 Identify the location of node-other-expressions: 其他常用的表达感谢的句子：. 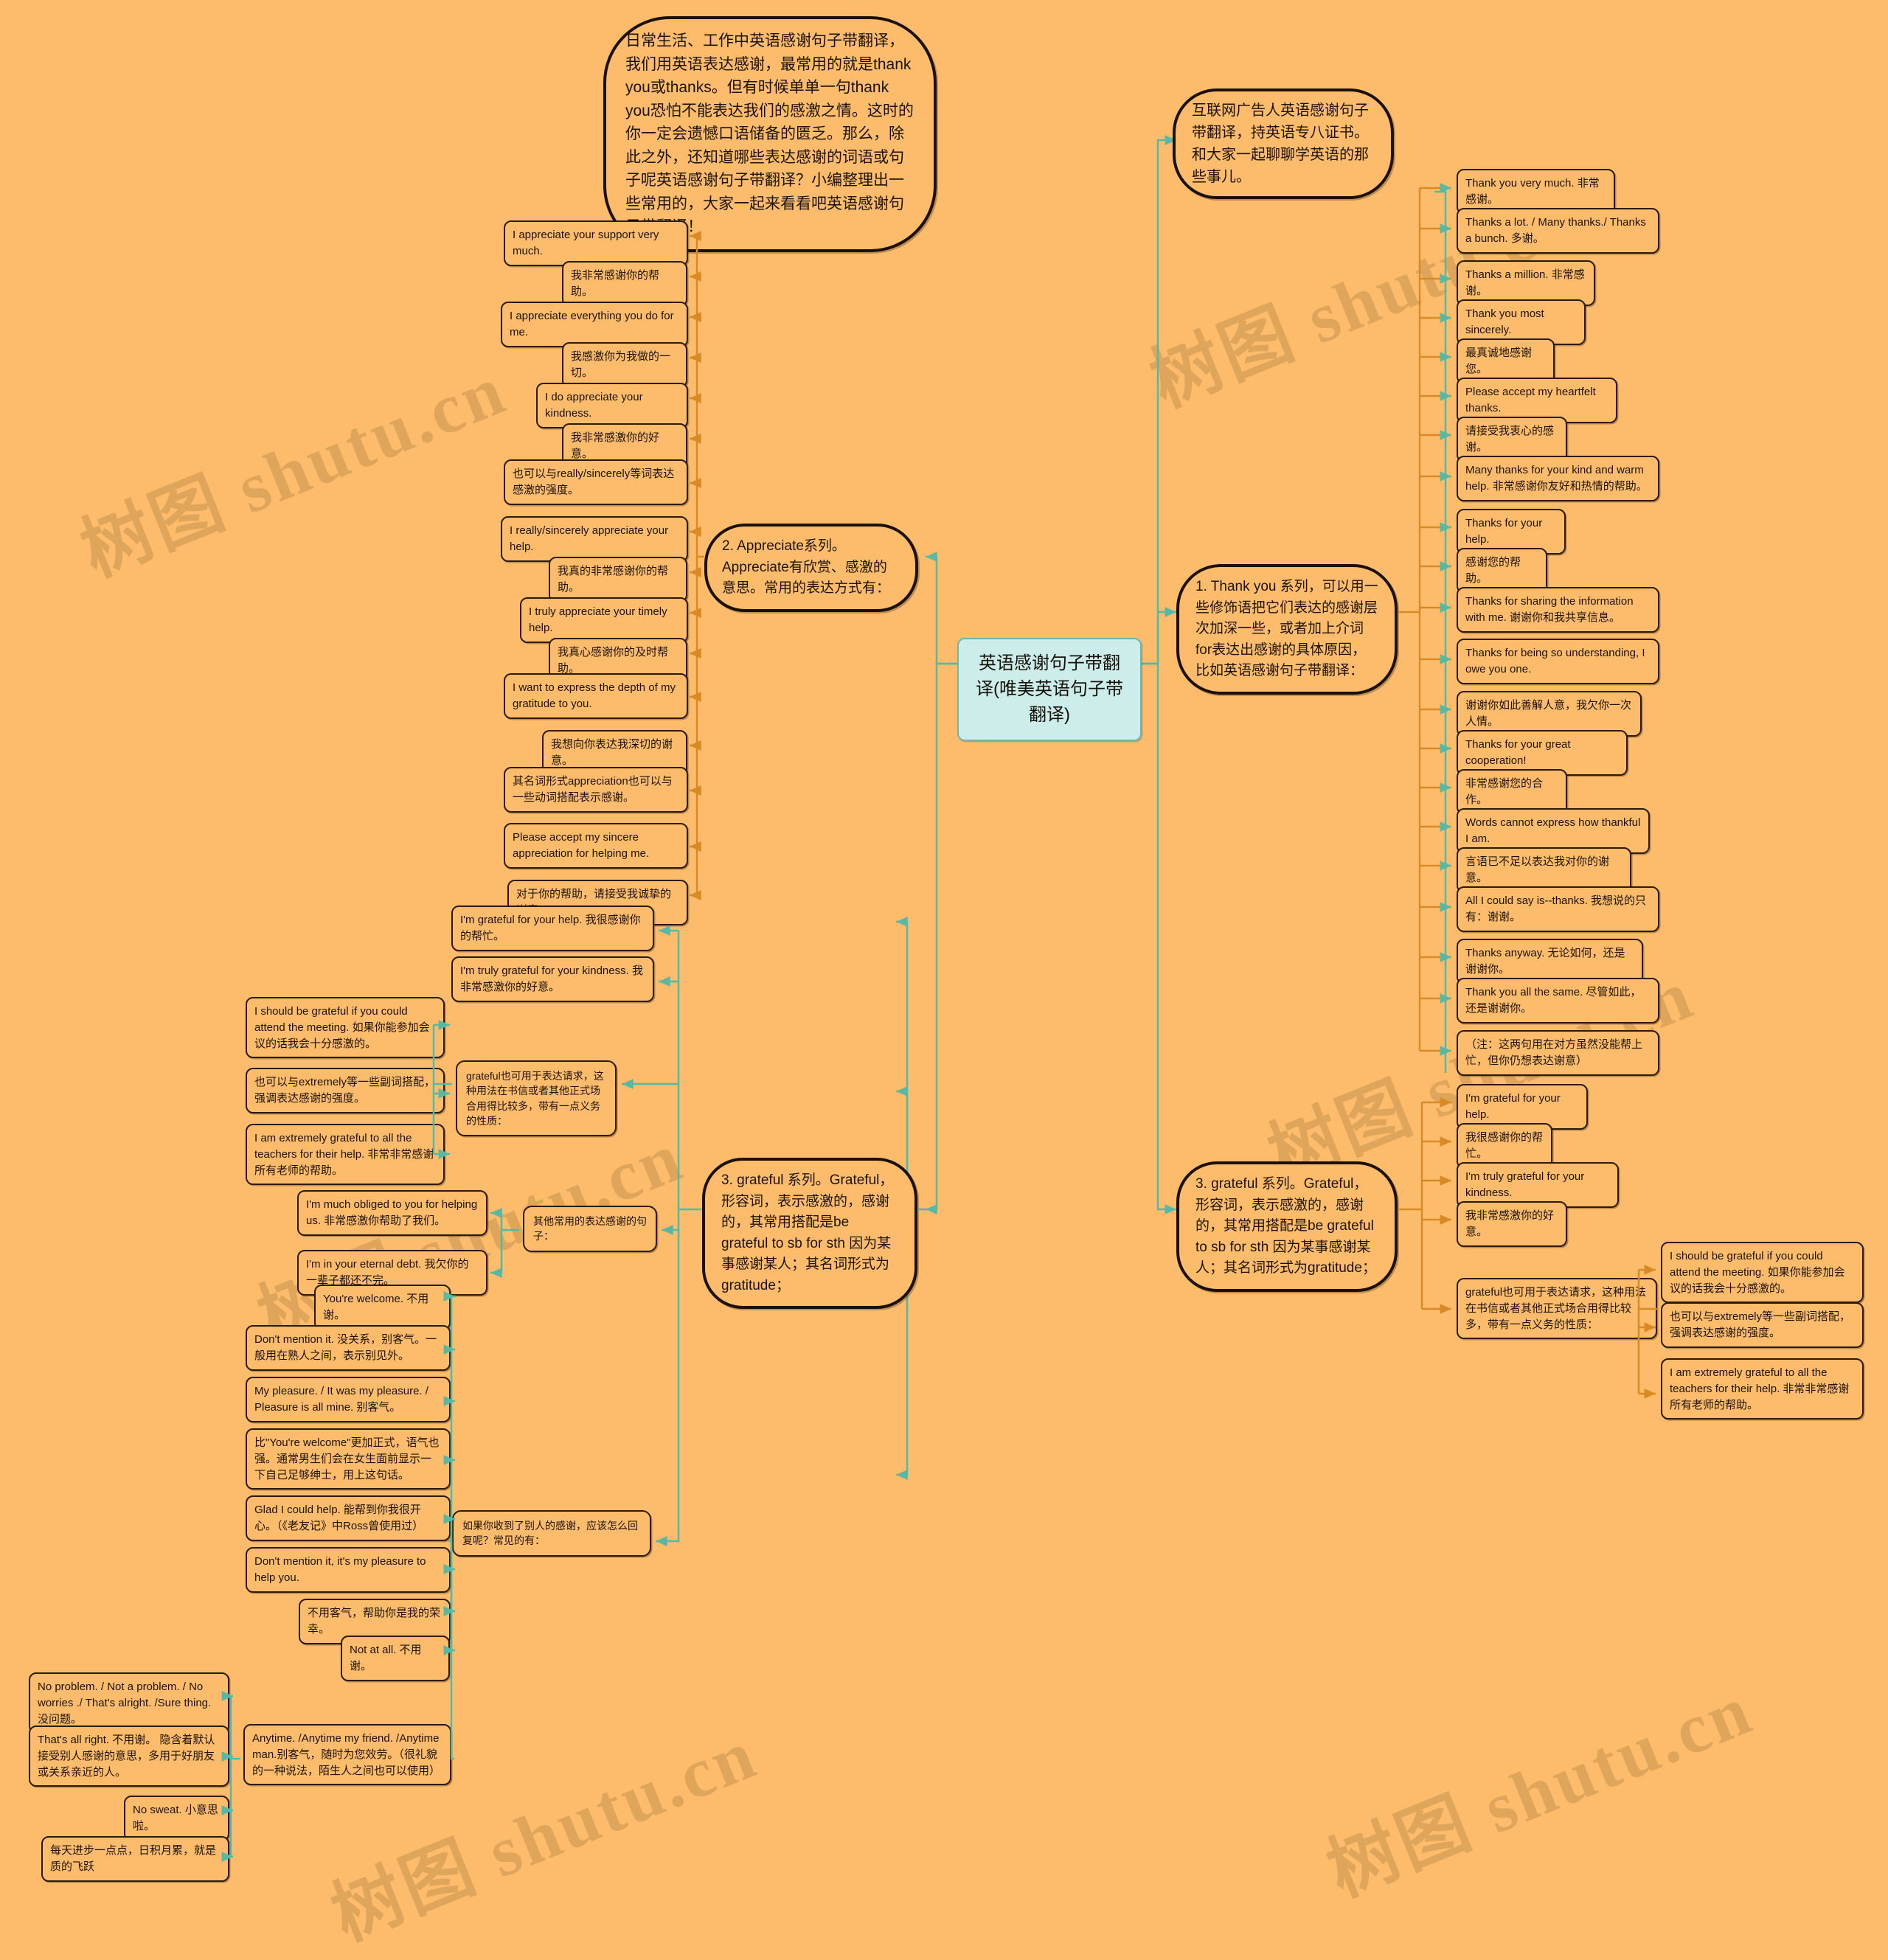
(590, 1229).